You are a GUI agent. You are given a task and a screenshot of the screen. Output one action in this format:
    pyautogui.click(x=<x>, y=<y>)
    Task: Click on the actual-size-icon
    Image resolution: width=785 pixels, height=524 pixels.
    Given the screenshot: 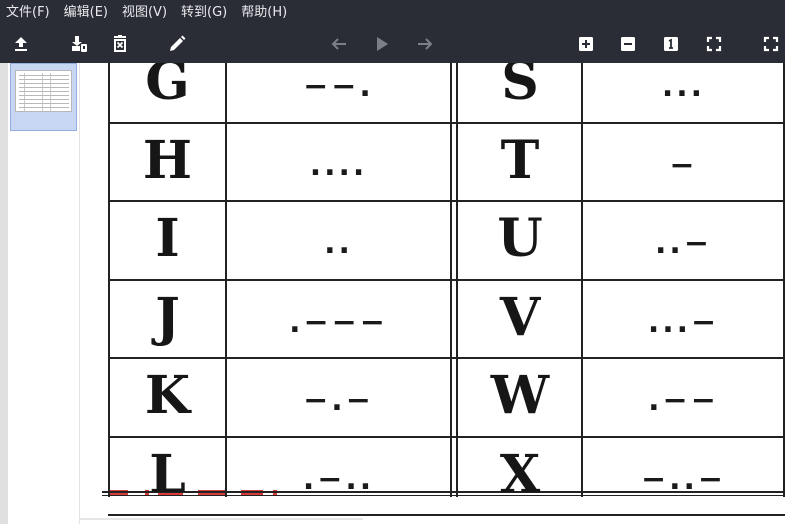 What is the action you would take?
    pyautogui.click(x=671, y=44)
    